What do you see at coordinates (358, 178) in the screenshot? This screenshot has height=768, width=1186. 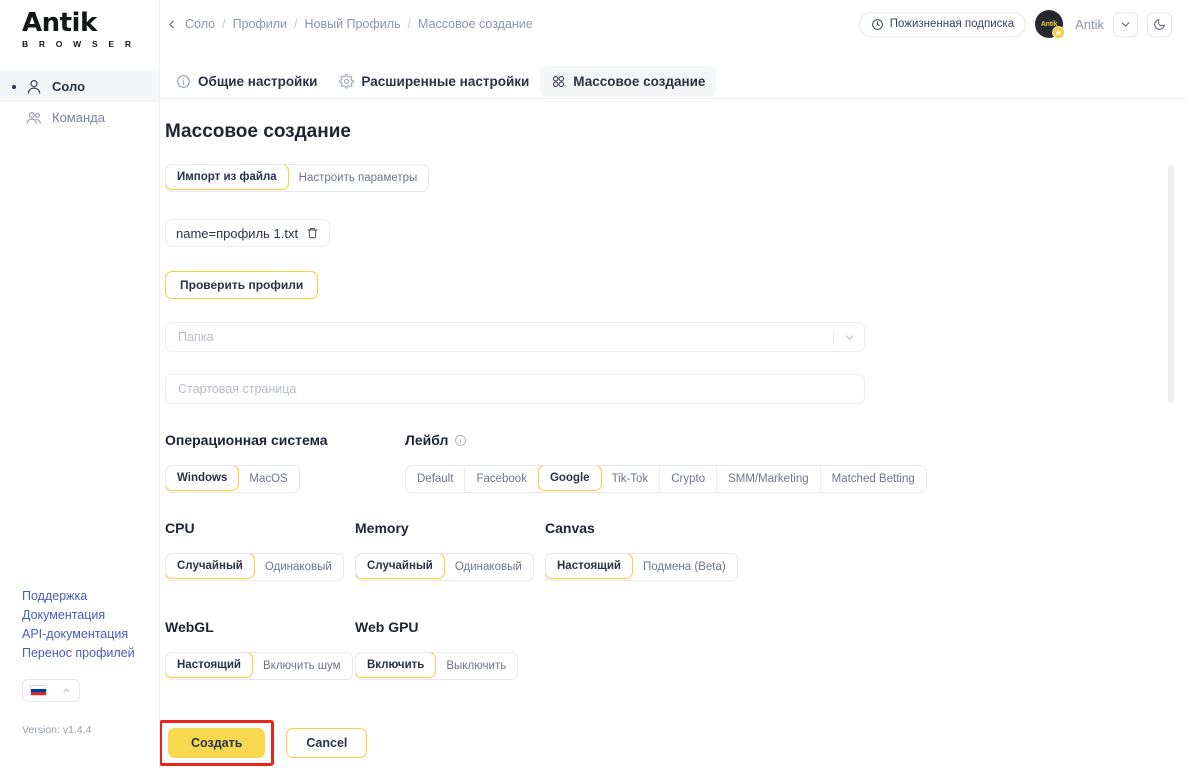 I see `mode-option-configure-params: Настроить параметры` at bounding box center [358, 178].